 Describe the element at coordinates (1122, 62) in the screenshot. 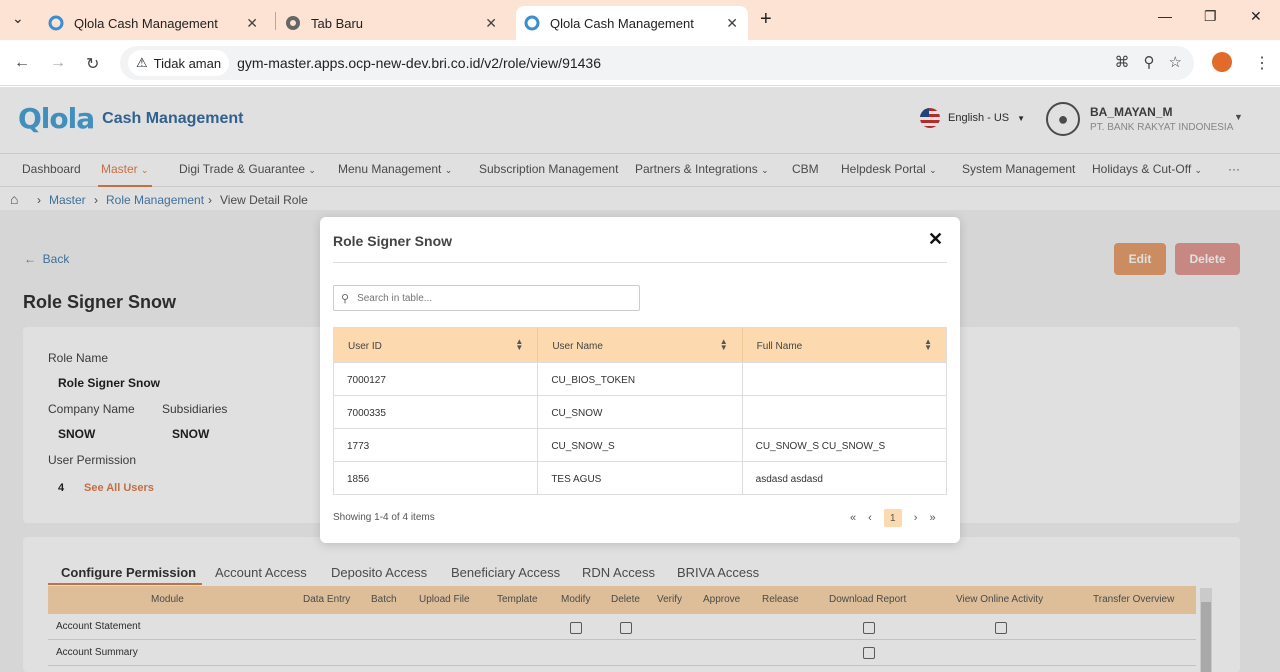

I see `translate-icon: ⌘` at that location.